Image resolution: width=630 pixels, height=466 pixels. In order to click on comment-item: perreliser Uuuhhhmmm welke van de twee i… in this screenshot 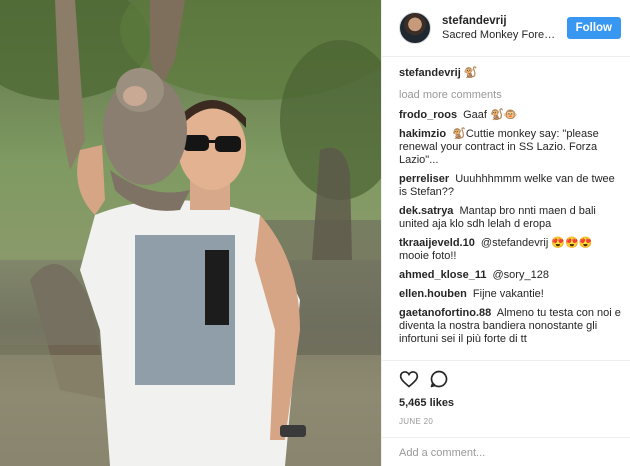, I will do `click(510, 186)`.